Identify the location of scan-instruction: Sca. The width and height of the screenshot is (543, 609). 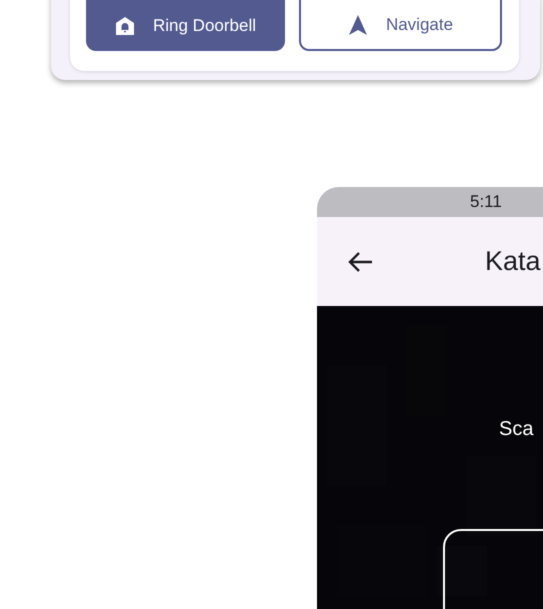
(516, 429).